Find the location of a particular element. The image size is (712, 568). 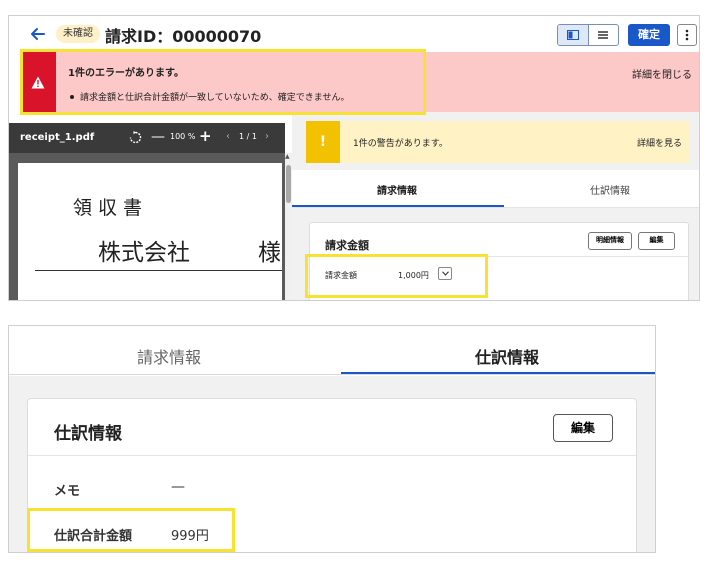

view-details-link: 詳細を見る is located at coordinates (659, 142).